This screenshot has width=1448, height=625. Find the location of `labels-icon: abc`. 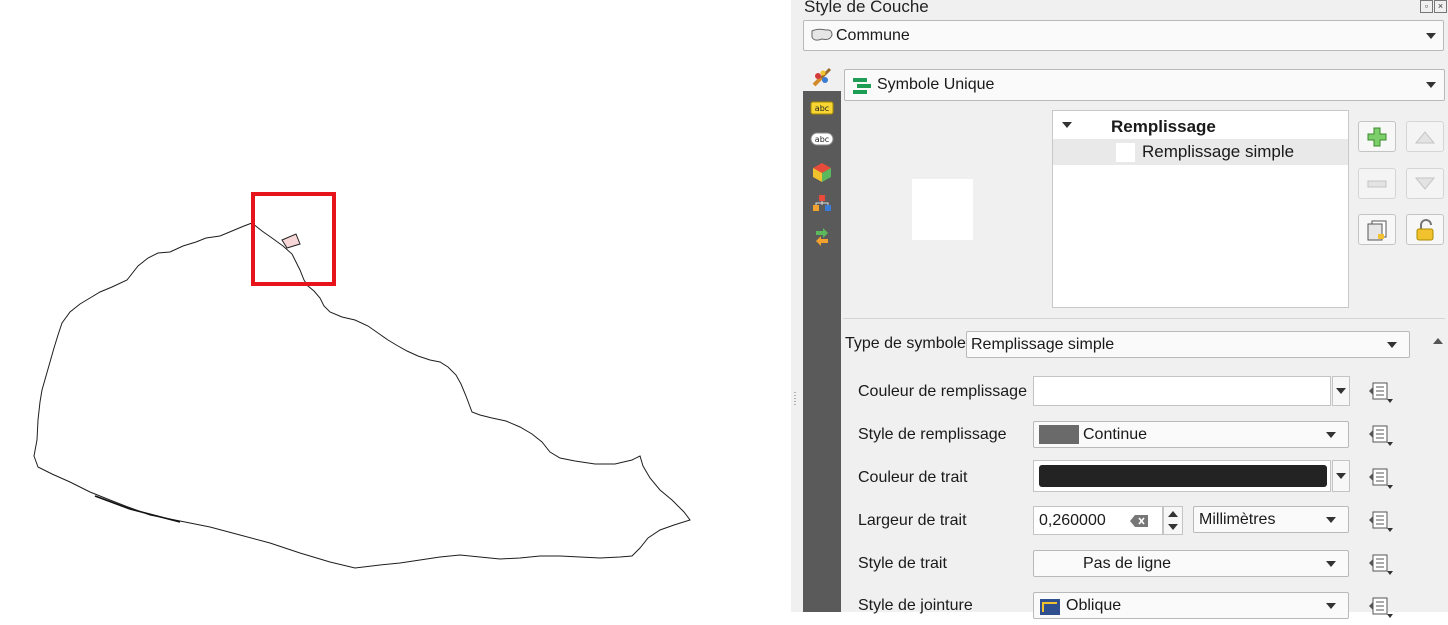

labels-icon: abc is located at coordinates (822, 108).